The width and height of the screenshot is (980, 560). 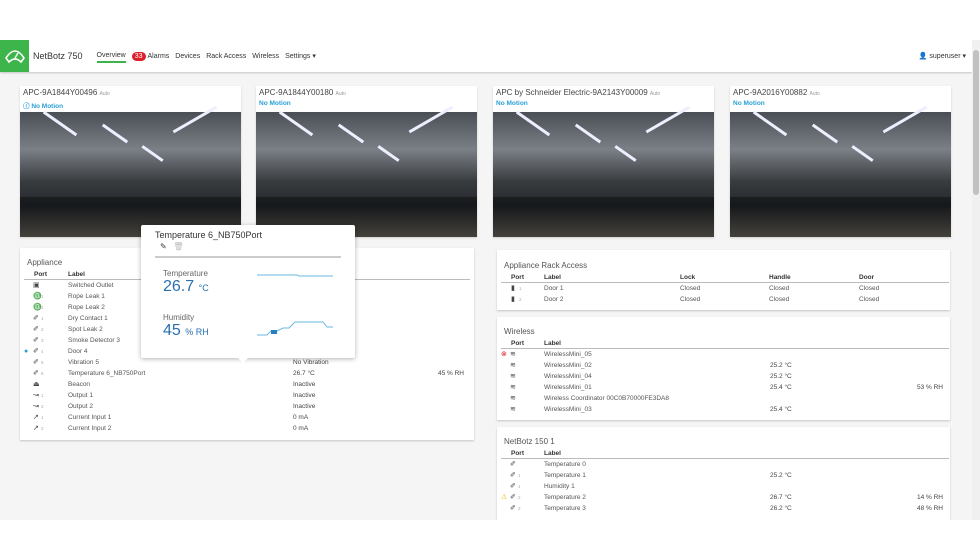 I want to click on table-row: ✐ 6 Temperature 6_NB750Port 26.7 °C 45 % RH, so click(x=247, y=373).